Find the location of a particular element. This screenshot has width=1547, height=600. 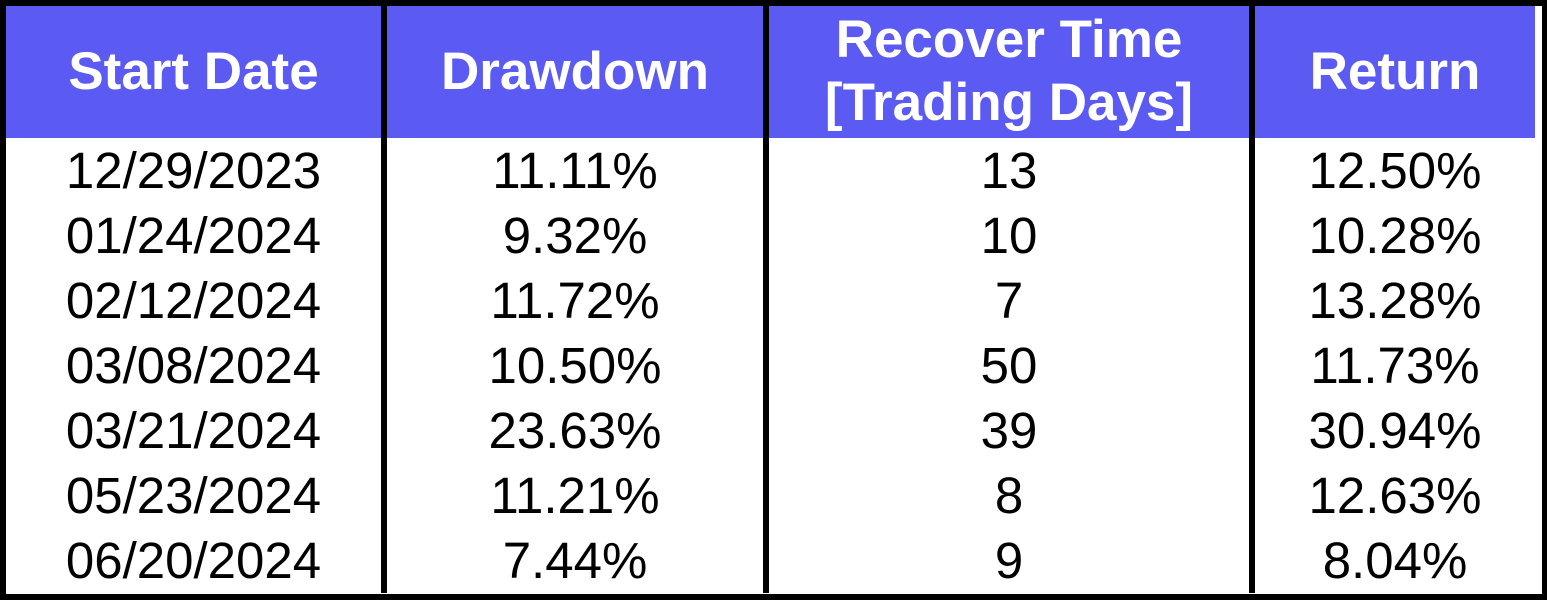

header-start-date: Start Date is located at coordinates (193, 72).